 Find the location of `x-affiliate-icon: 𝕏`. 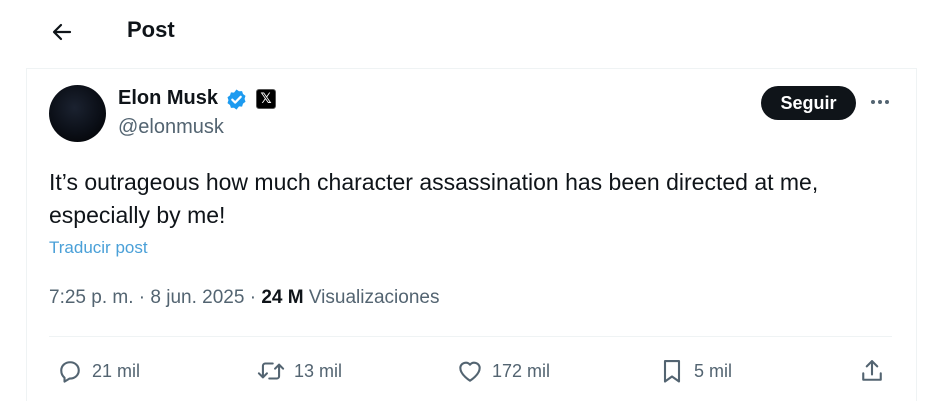

x-affiliate-icon: 𝕏 is located at coordinates (266, 99).